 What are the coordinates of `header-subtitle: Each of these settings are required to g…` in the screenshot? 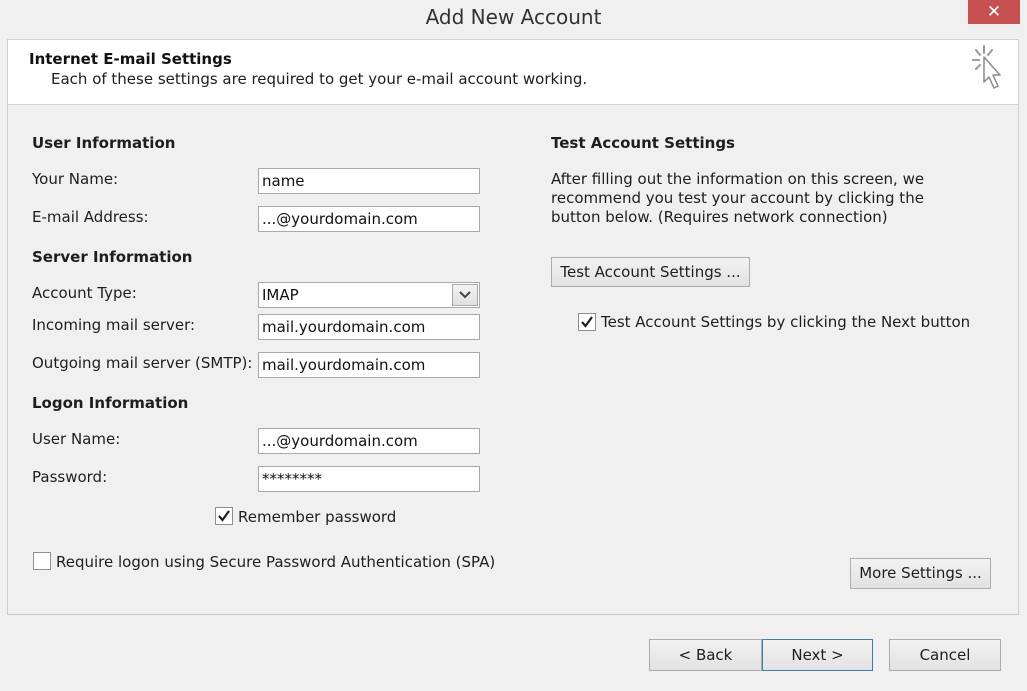 It's located at (319, 79).